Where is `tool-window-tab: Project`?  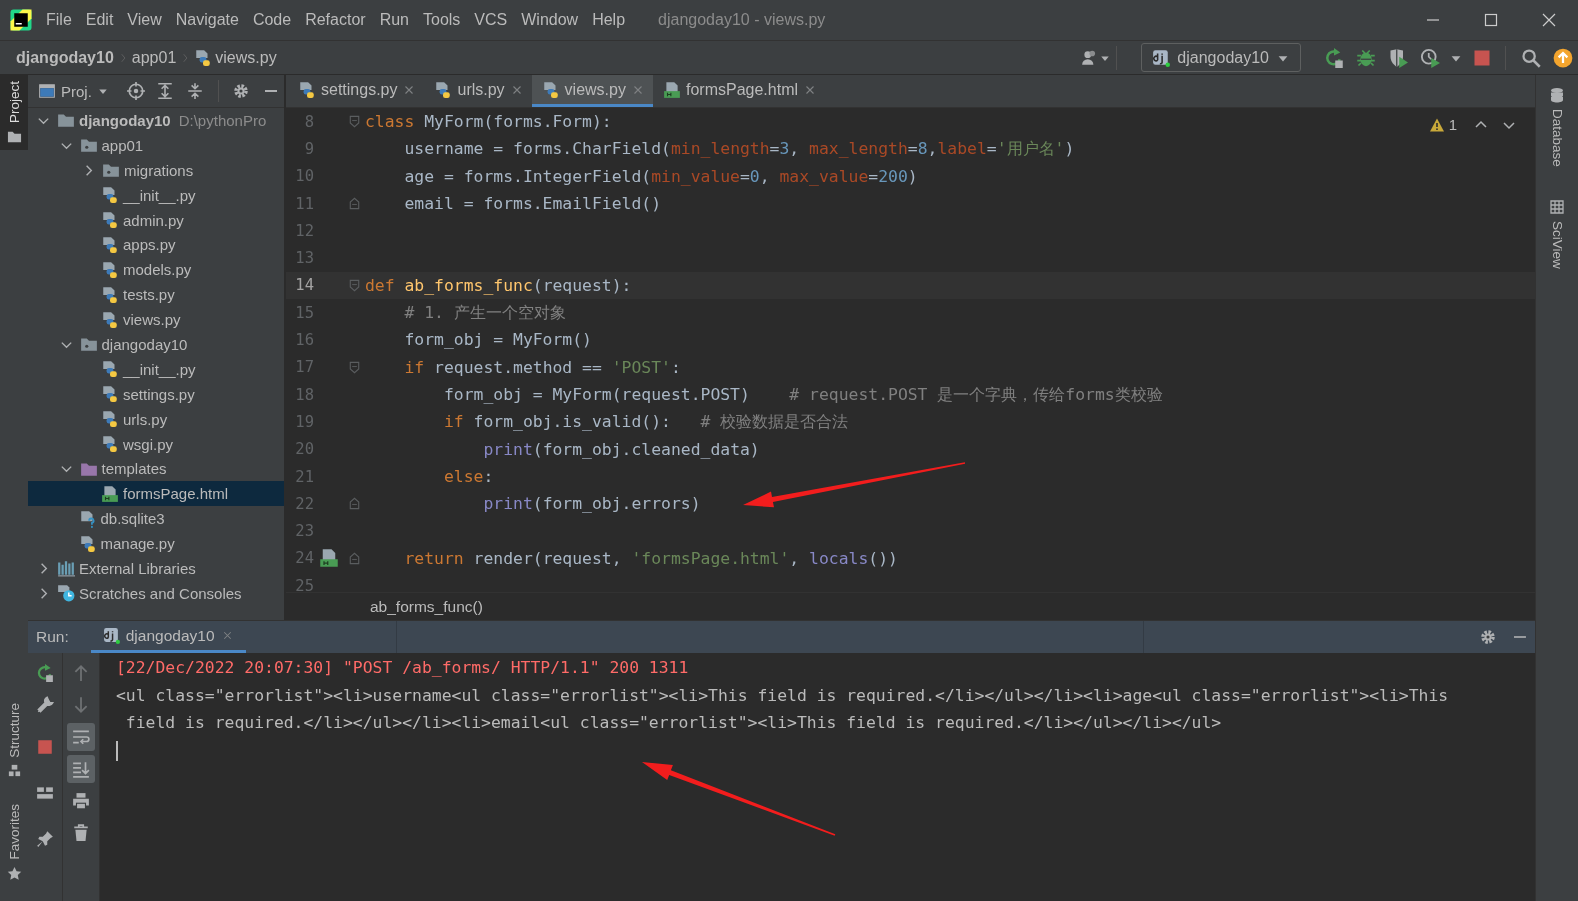 tool-window-tab: Project is located at coordinates (14, 113).